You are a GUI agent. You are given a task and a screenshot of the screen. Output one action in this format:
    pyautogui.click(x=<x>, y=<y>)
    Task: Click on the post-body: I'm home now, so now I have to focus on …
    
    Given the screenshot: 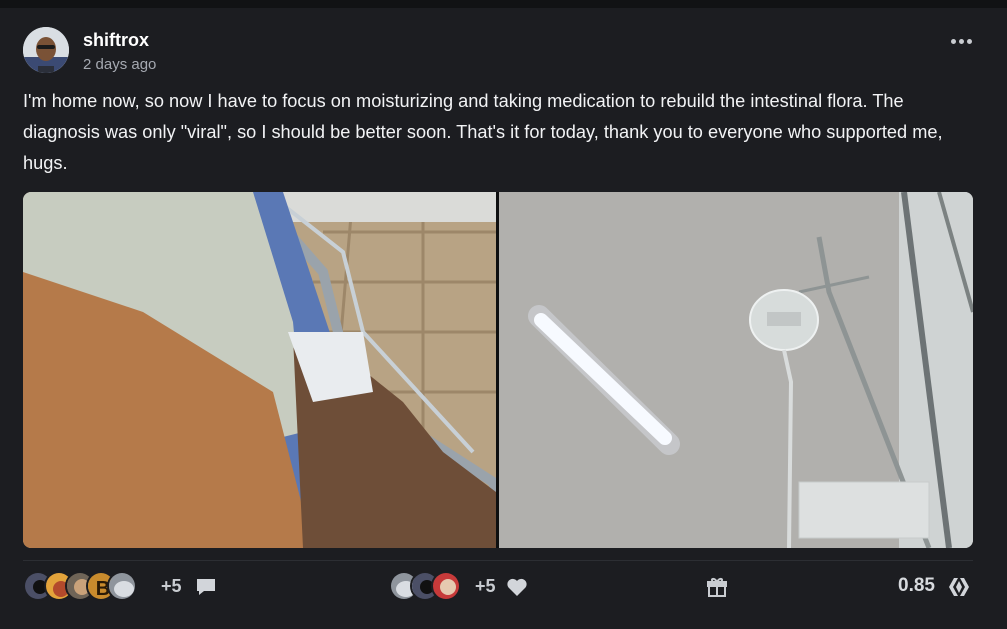 What is the action you would take?
    pyautogui.click(x=483, y=132)
    